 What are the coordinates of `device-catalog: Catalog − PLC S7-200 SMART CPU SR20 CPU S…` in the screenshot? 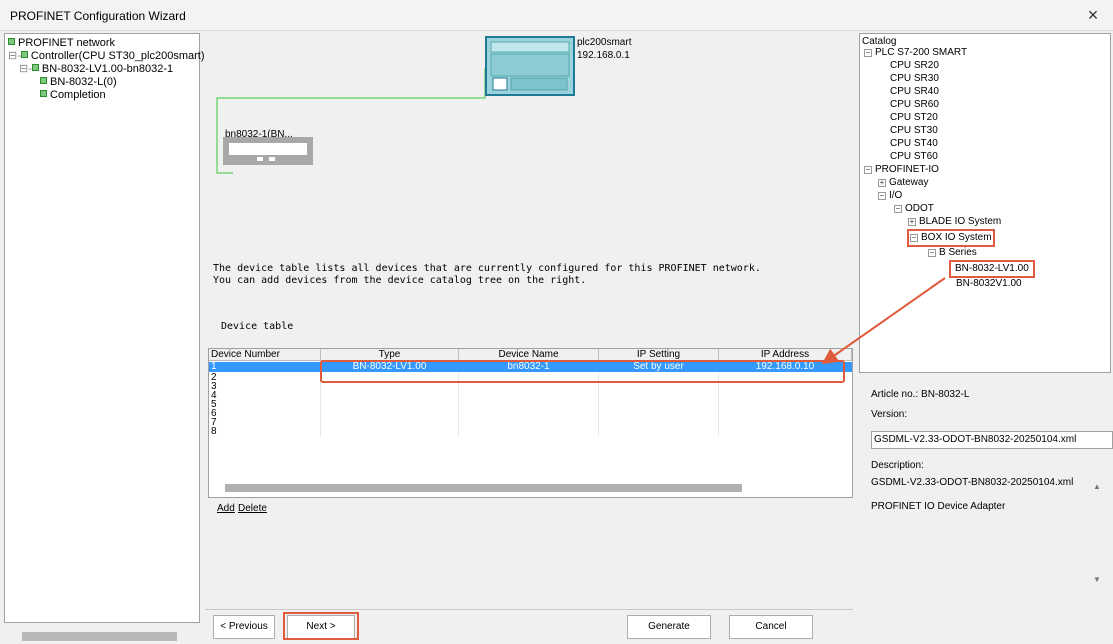 It's located at (985, 203).